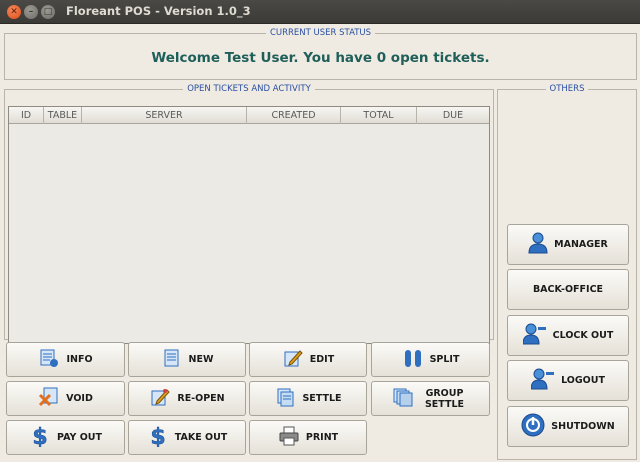 Image resolution: width=640 pixels, height=462 pixels. I want to click on reopen-pencil-icon, so click(160, 398).